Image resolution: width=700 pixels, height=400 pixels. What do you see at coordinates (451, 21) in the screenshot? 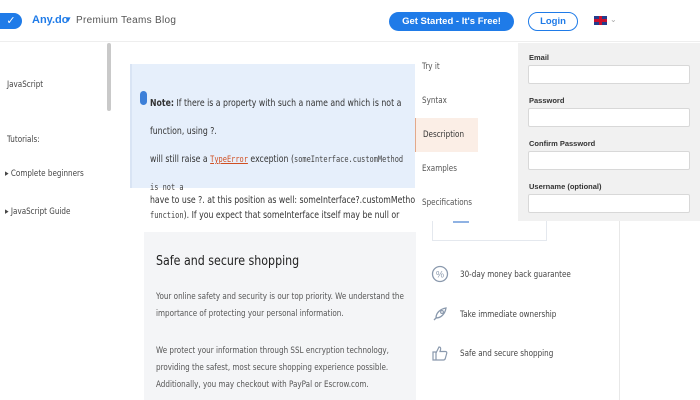
I see `get-started-button: Get Started - It's Free!` at bounding box center [451, 21].